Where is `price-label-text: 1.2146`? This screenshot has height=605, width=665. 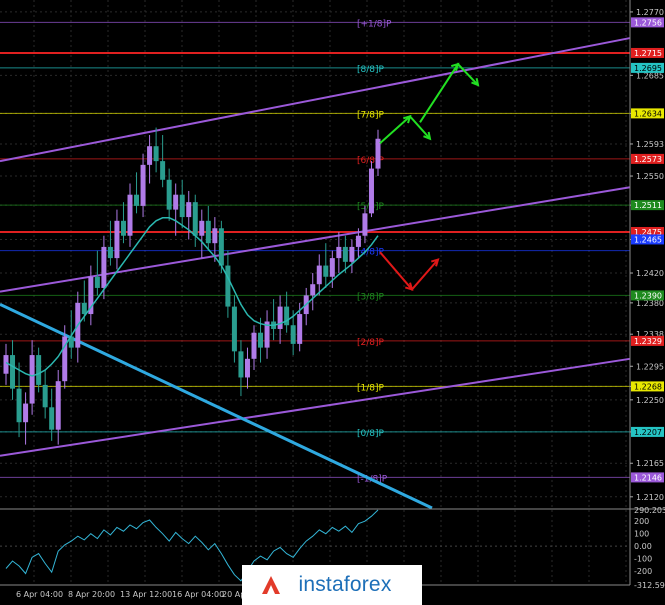 price-label-text: 1.2146 is located at coordinates (648, 477).